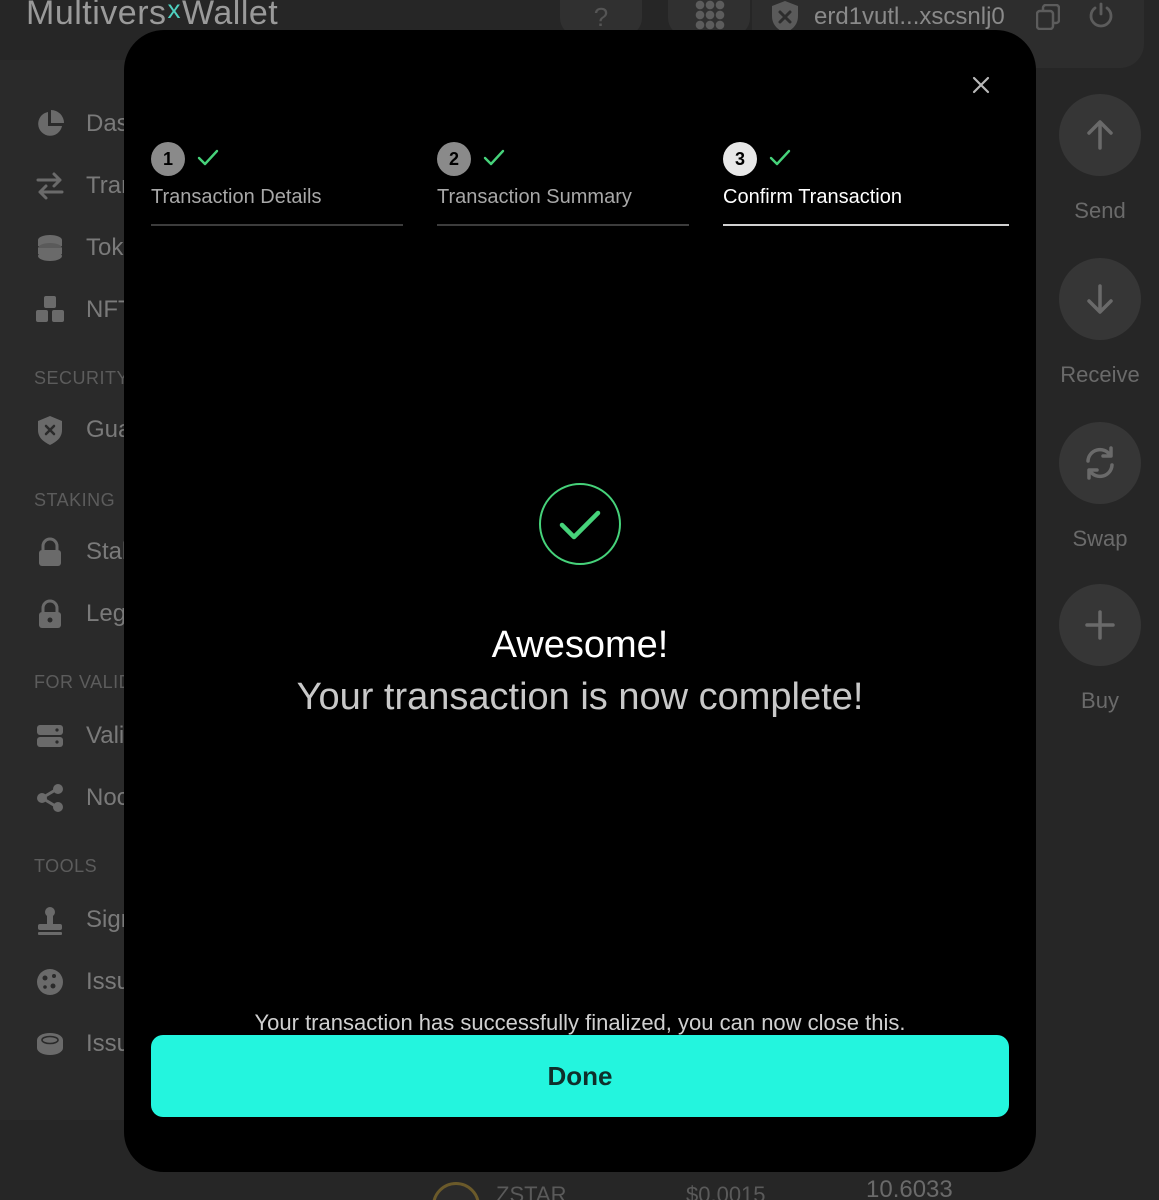 The height and width of the screenshot is (1200, 1159). What do you see at coordinates (580, 645) in the screenshot?
I see `success-title: Awesome!` at bounding box center [580, 645].